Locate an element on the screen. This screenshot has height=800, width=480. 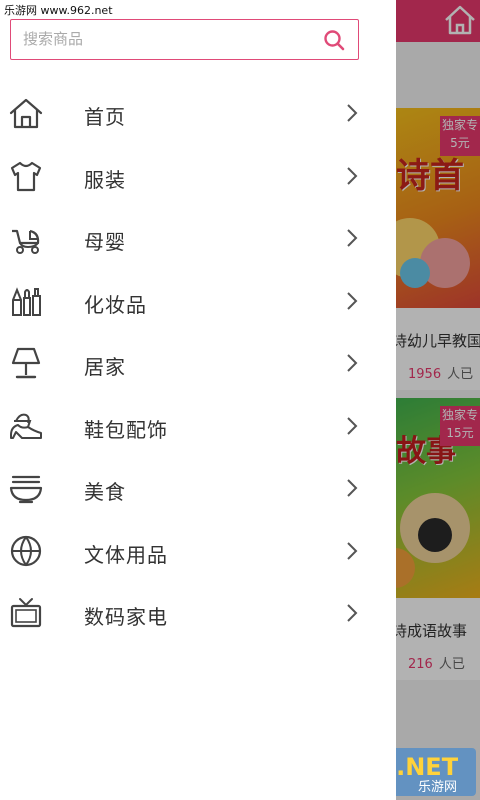
site-watermark-text: 乐游网 www.962.net is located at coordinates (58, 10).